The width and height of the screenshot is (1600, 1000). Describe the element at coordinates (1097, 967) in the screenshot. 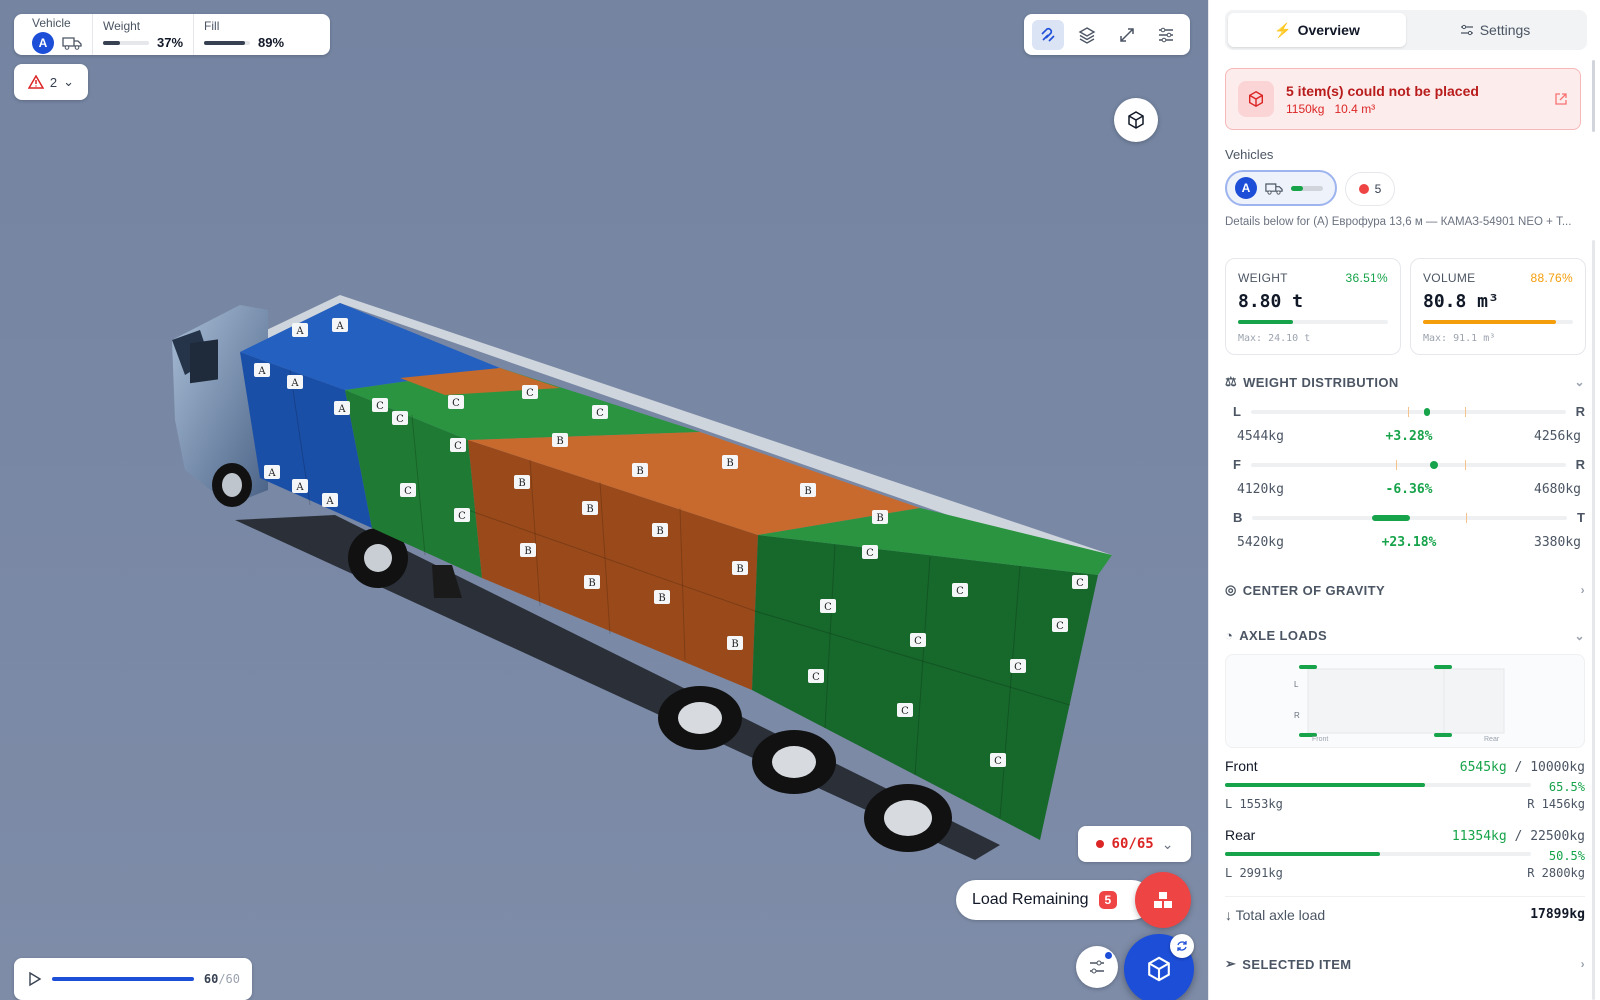

I see `filter-button` at that location.